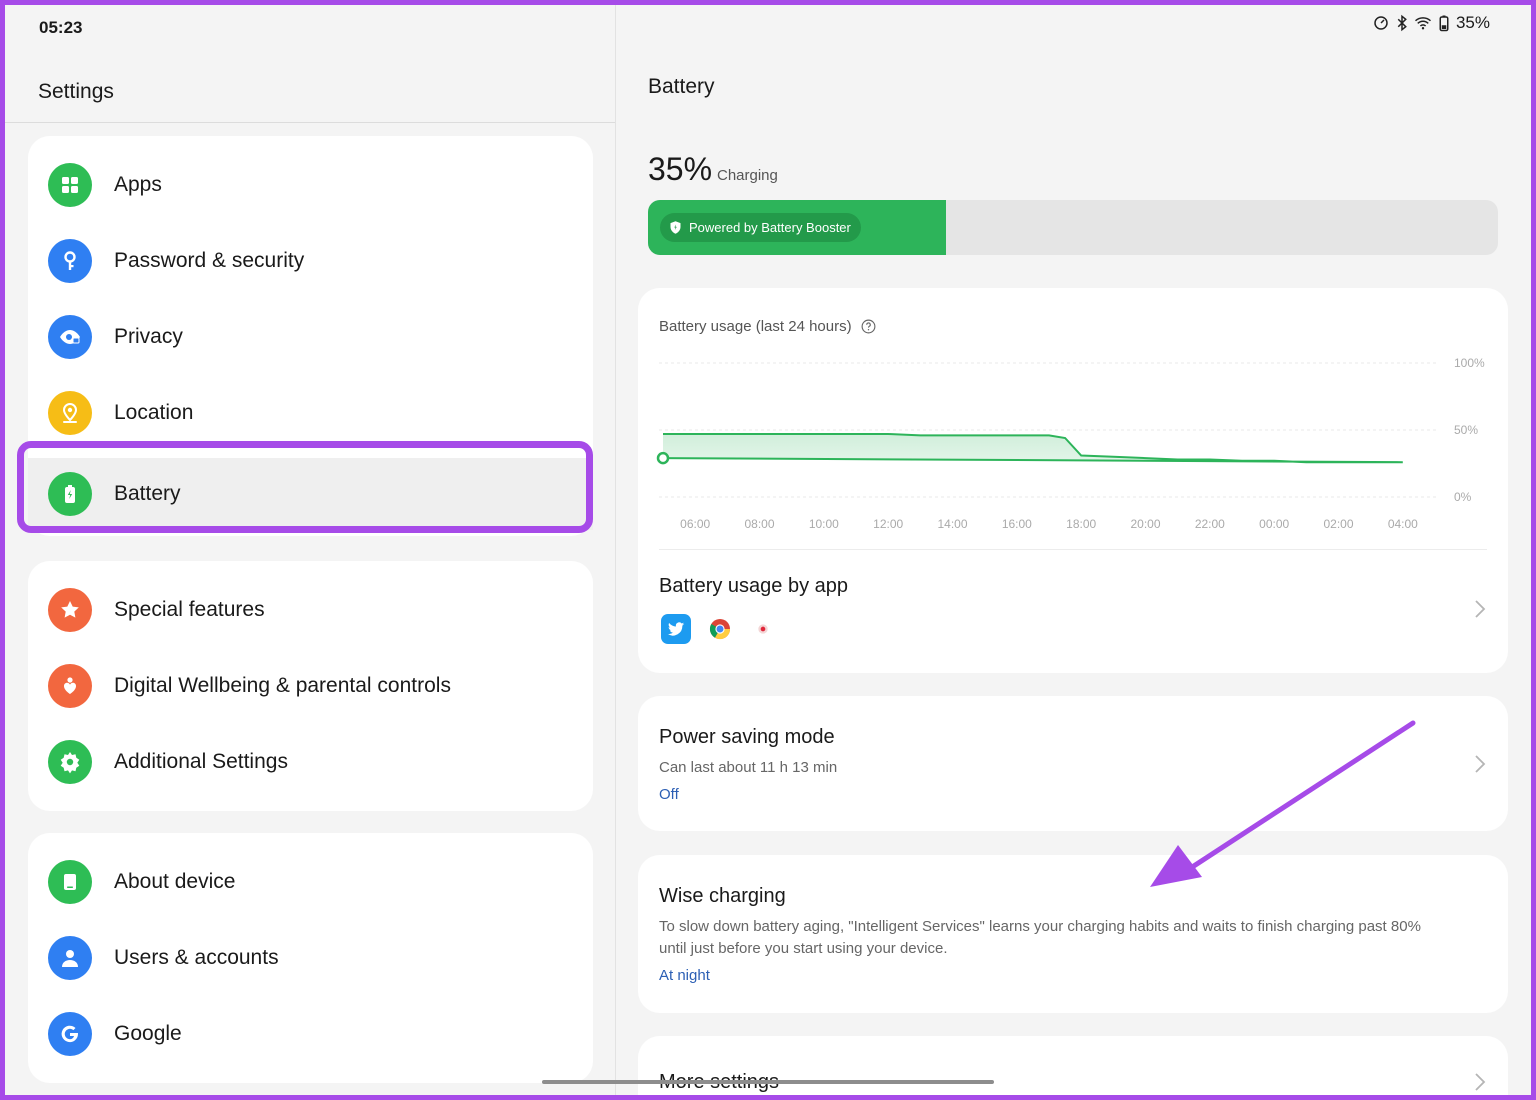 This screenshot has width=1536, height=1100. What do you see at coordinates (70, 185) in the screenshot?
I see `apps-grid-icon` at bounding box center [70, 185].